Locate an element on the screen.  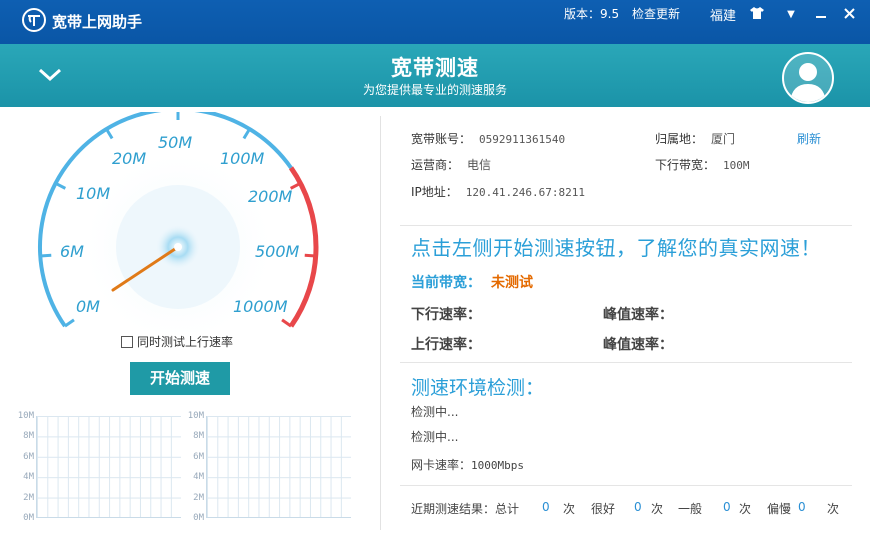
title-bar: 宽带上网助手 版本：9.5 检查更新 福建 ▼ is located at coordinates (435, 22).